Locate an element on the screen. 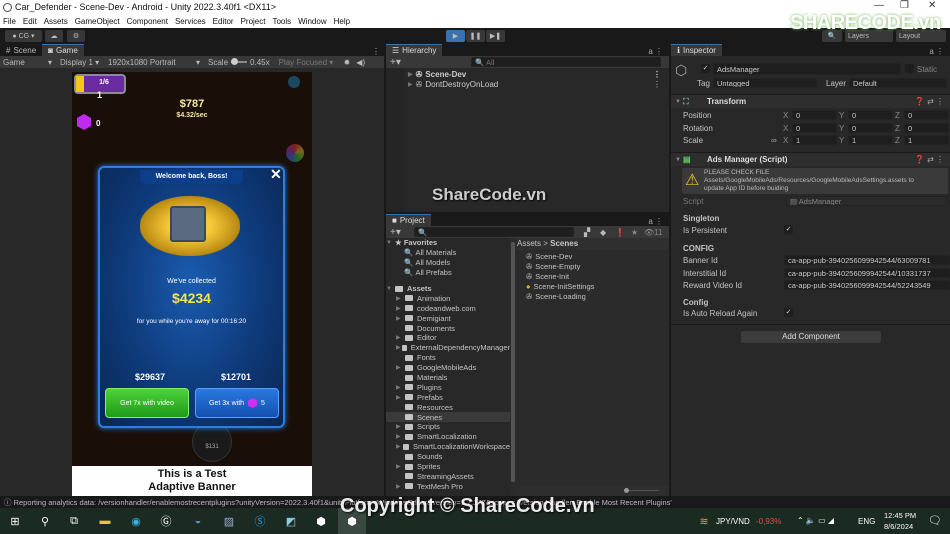  get-7x-video-button: Get 7x with video is located at coordinates (147, 403).